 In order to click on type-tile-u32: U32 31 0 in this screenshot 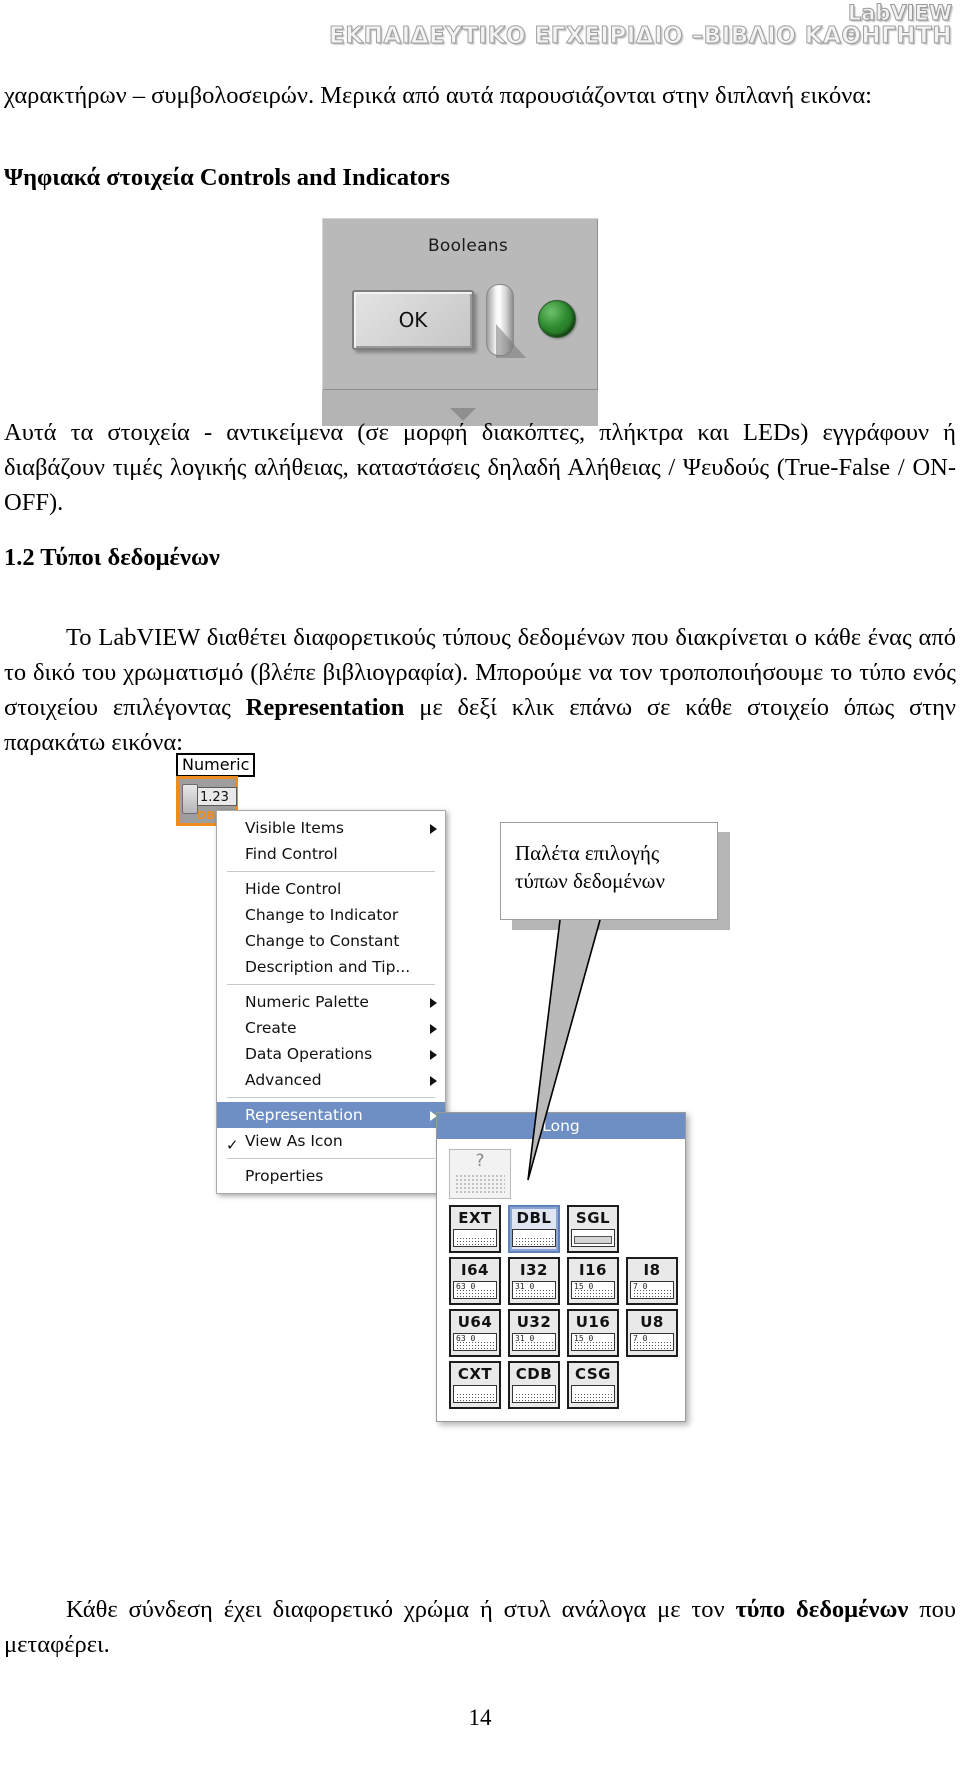, I will do `click(534, 1333)`.